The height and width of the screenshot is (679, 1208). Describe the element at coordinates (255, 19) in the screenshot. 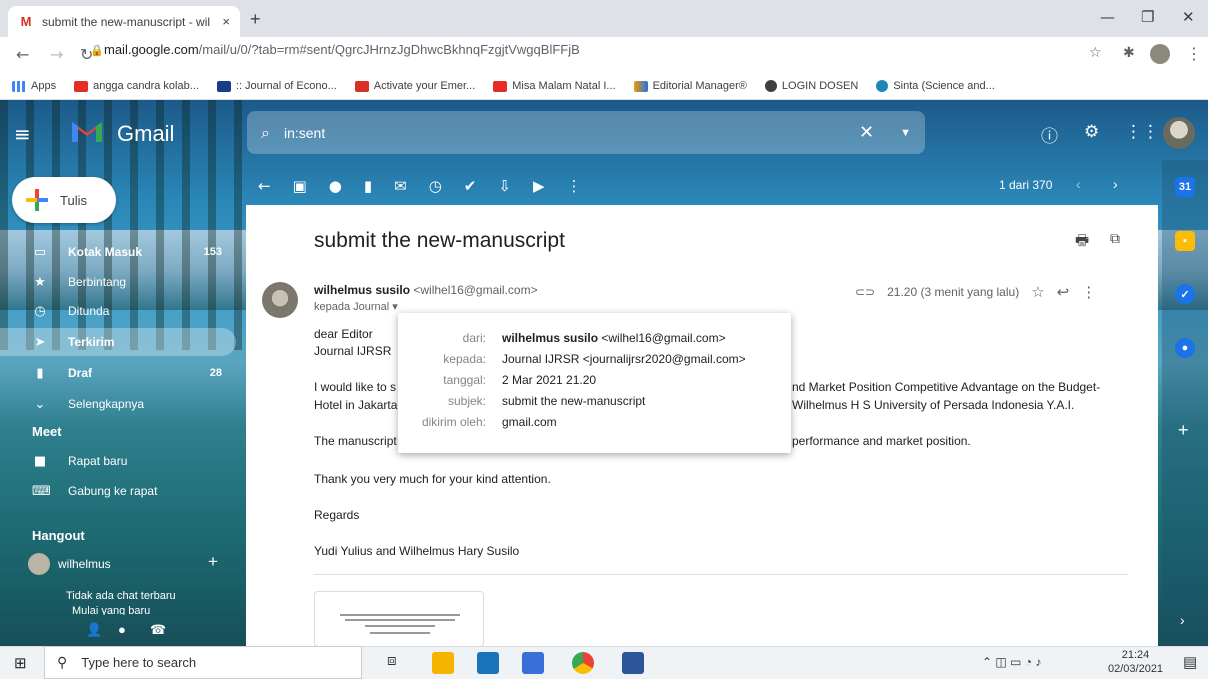

I see `new-tab-button: +` at that location.